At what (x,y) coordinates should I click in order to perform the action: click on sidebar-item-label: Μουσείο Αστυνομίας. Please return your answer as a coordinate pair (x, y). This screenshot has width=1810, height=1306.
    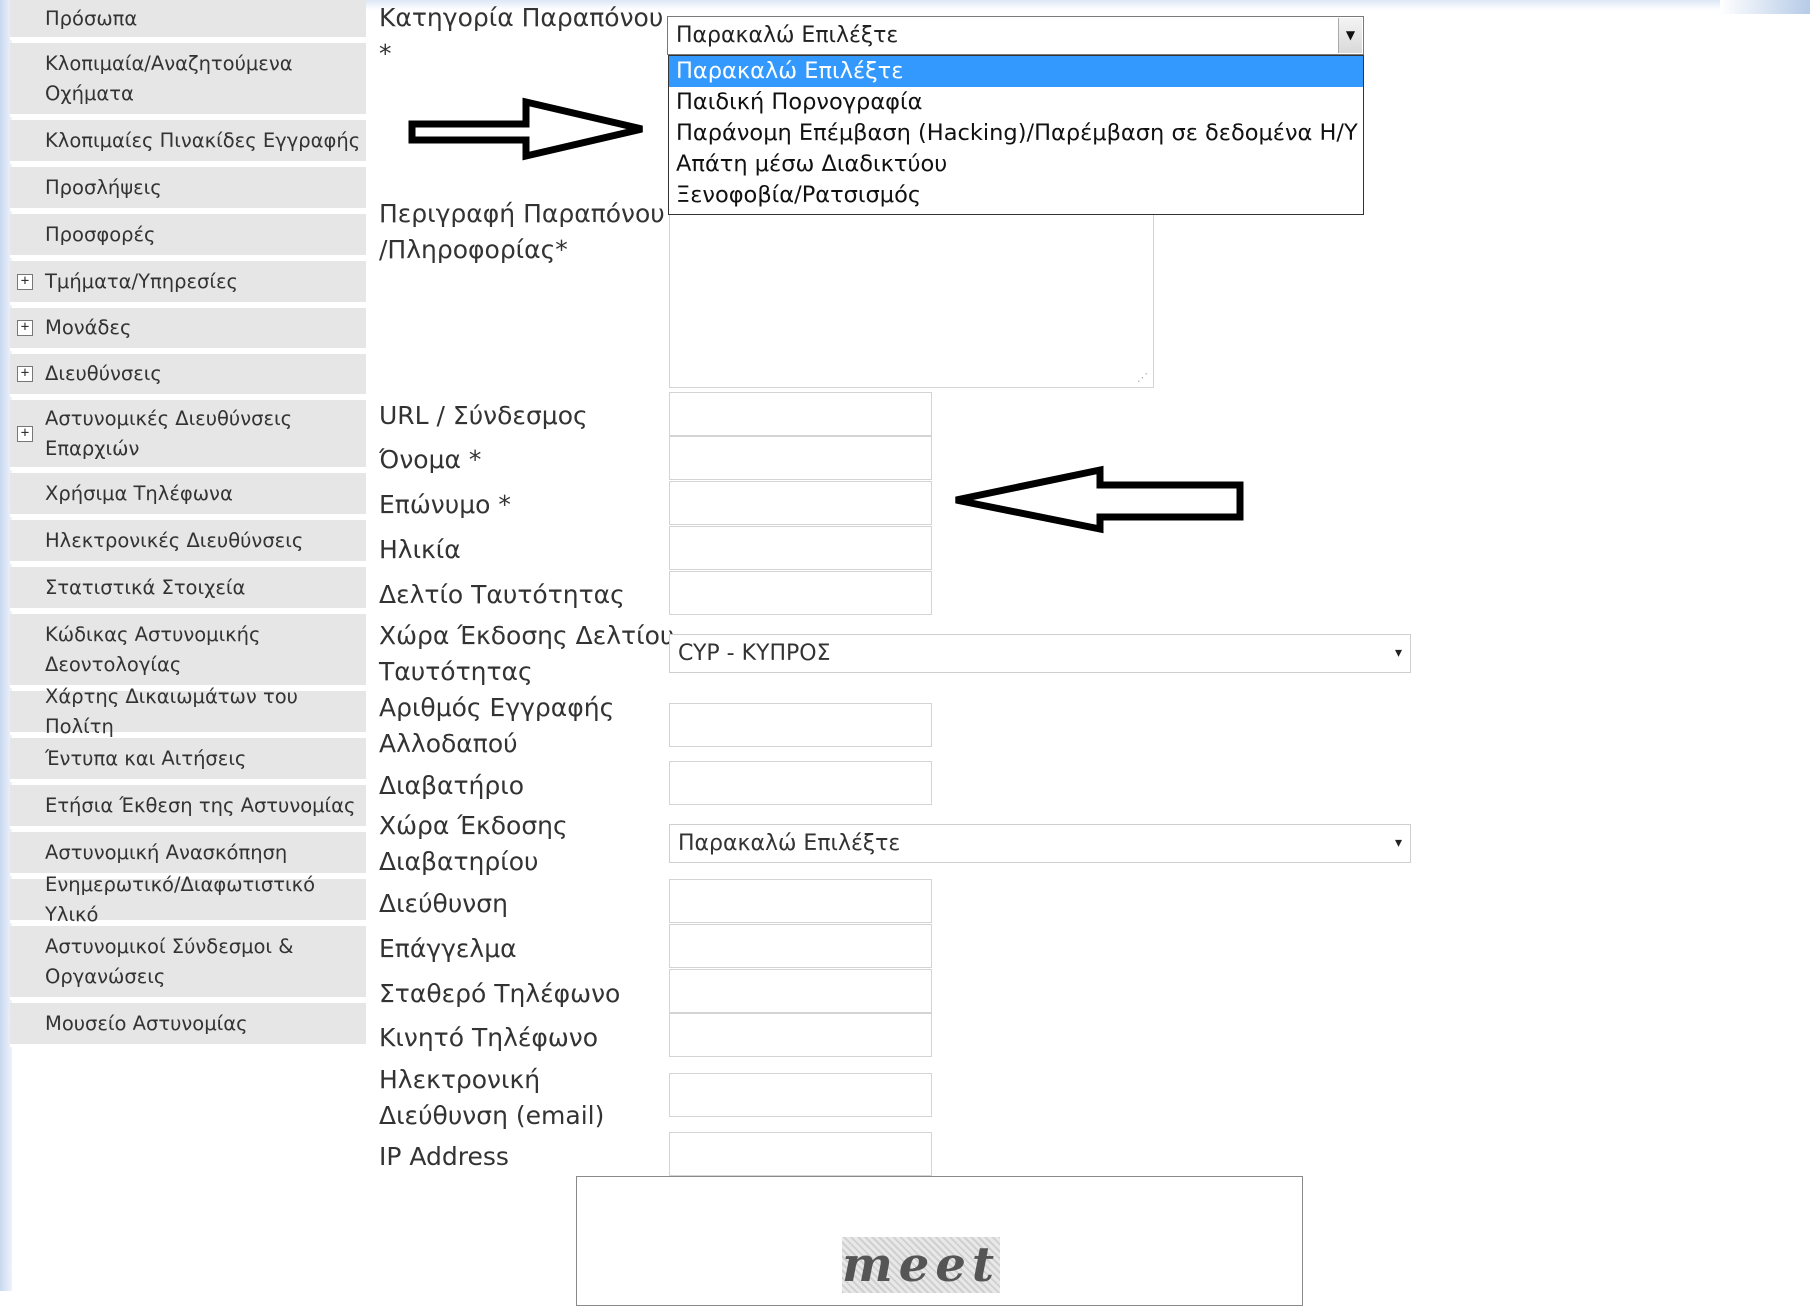
    Looking at the image, I should click on (146, 1023).